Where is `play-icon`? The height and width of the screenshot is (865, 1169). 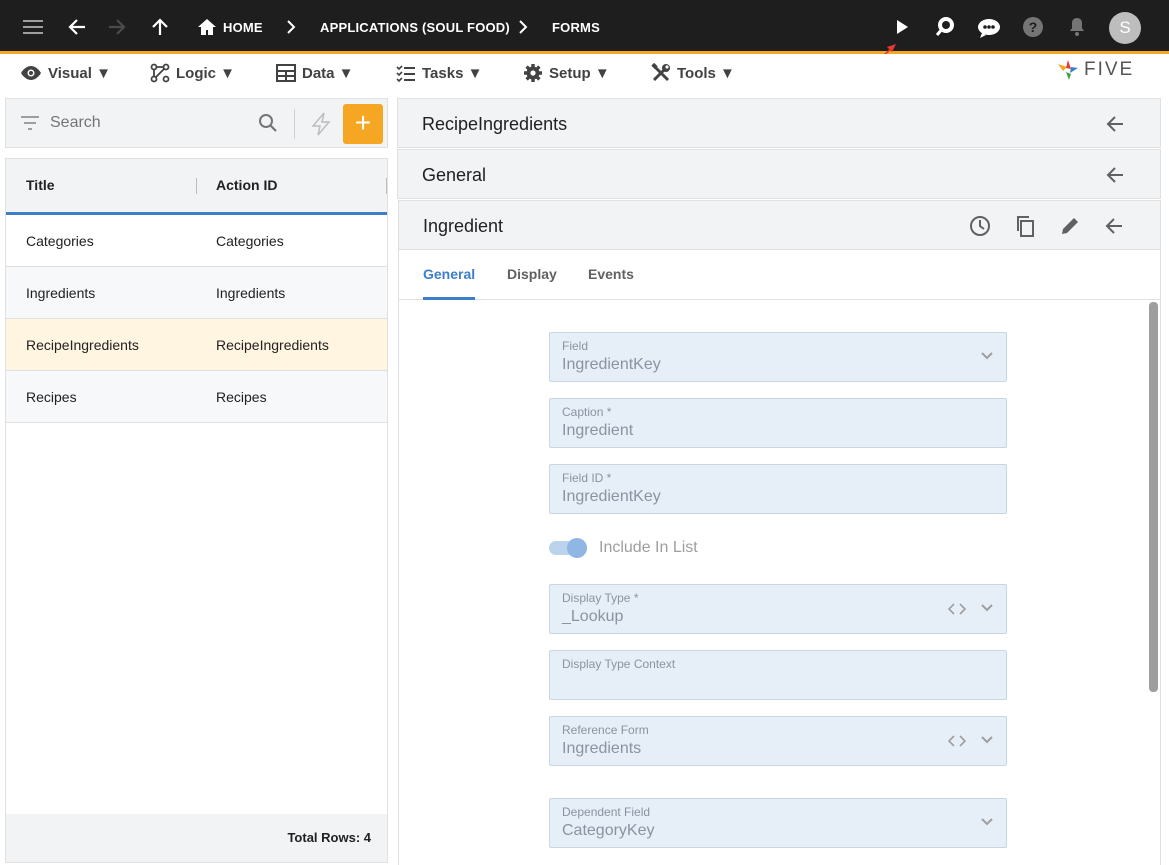 play-icon is located at coordinates (902, 27).